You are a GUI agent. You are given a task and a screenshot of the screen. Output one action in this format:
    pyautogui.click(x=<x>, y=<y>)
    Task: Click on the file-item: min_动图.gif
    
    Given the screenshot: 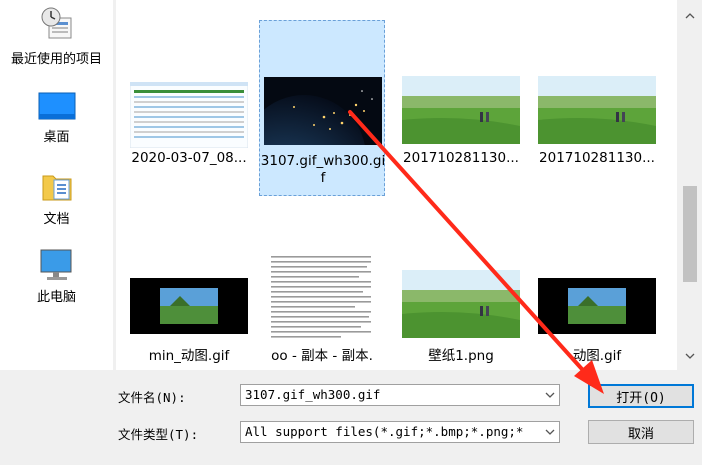 What is the action you would take?
    pyautogui.click(x=189, y=307)
    